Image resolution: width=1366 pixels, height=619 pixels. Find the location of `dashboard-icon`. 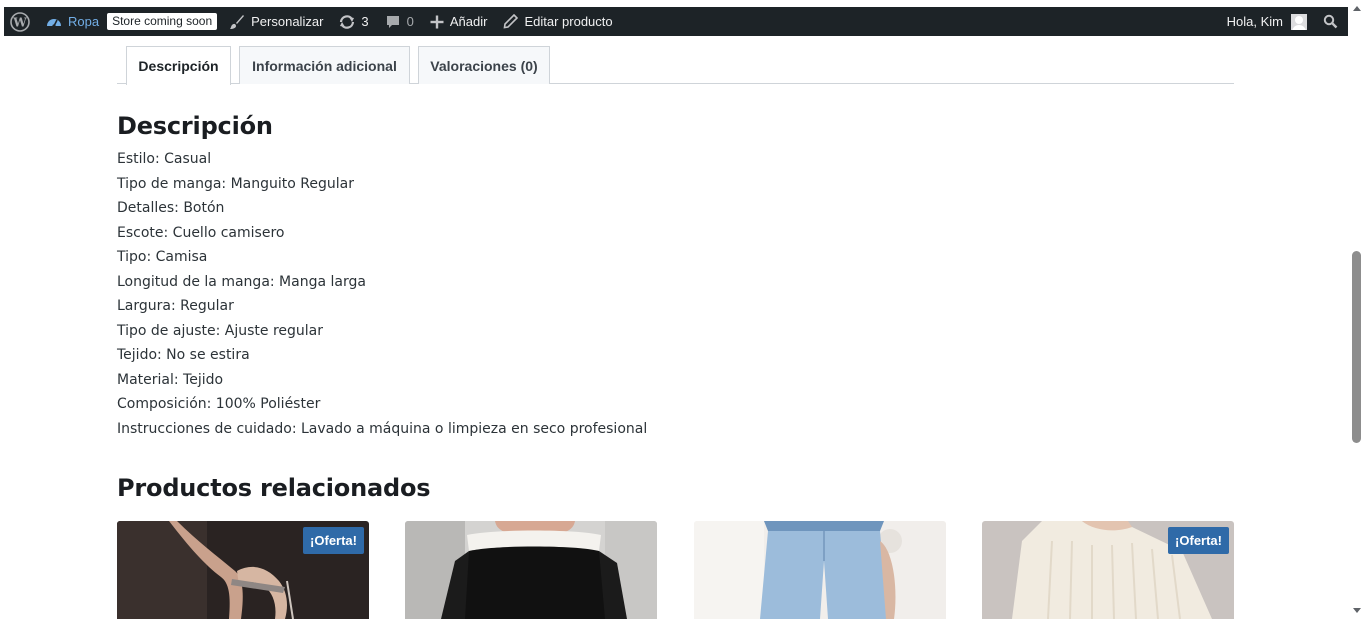

dashboard-icon is located at coordinates (54, 22).